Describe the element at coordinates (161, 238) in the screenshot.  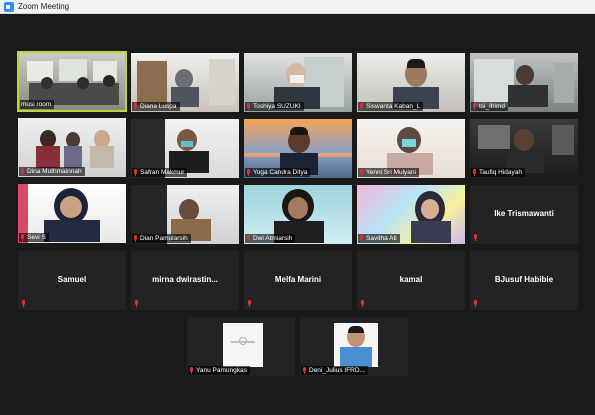
I see `participant-name: Dian Pamularsih` at that location.